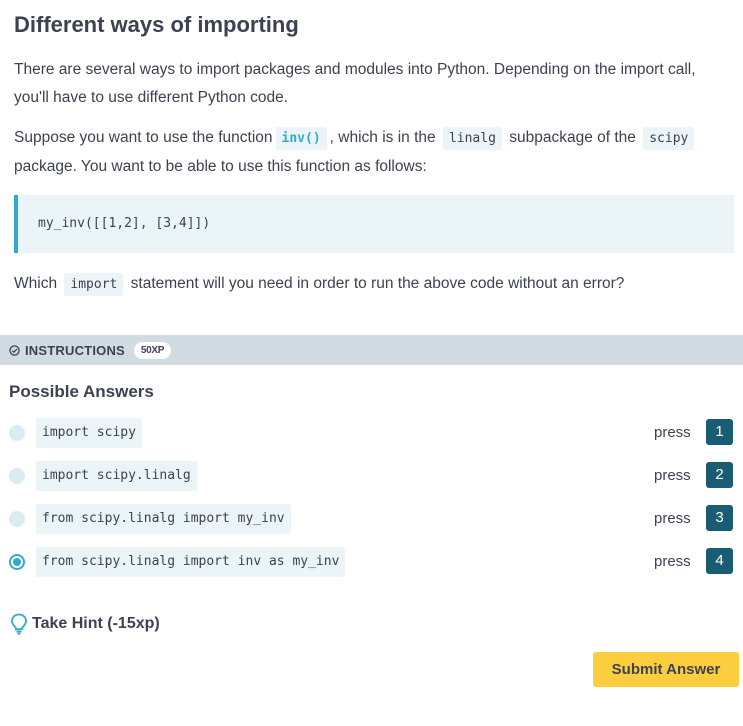 The width and height of the screenshot is (743, 726). What do you see at coordinates (472, 138) in the screenshot?
I see `inline-code-linalg: linalg` at bounding box center [472, 138].